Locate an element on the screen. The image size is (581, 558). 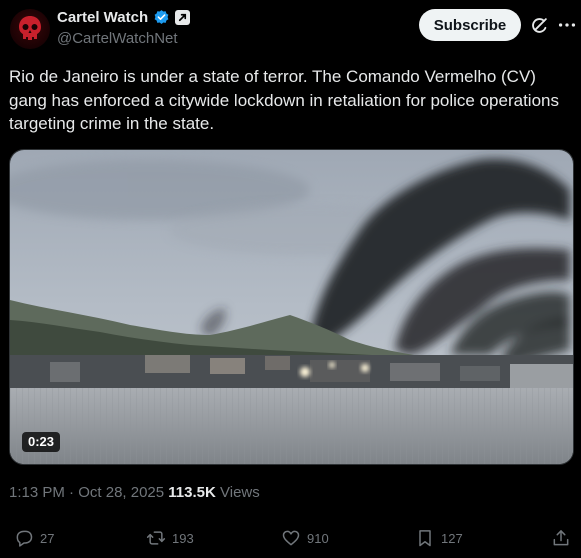
more-icon is located at coordinates (567, 25).